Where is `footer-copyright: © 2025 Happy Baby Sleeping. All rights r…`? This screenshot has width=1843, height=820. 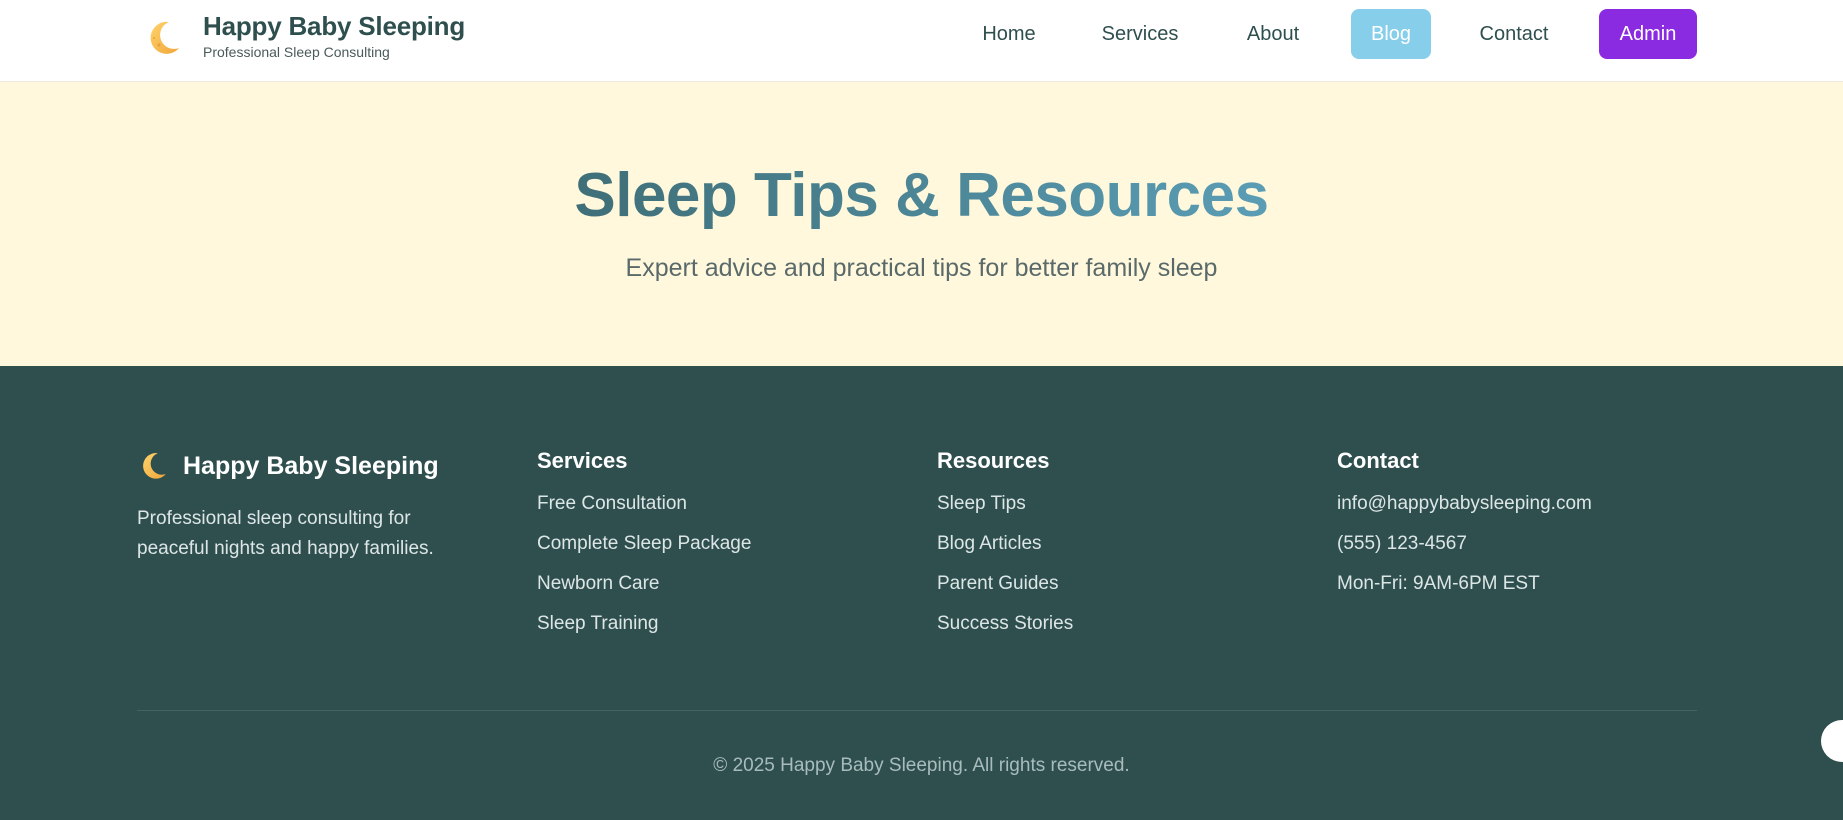
footer-copyright: © 2025 Happy Baby Sleeping. All rights r… is located at coordinates (921, 765).